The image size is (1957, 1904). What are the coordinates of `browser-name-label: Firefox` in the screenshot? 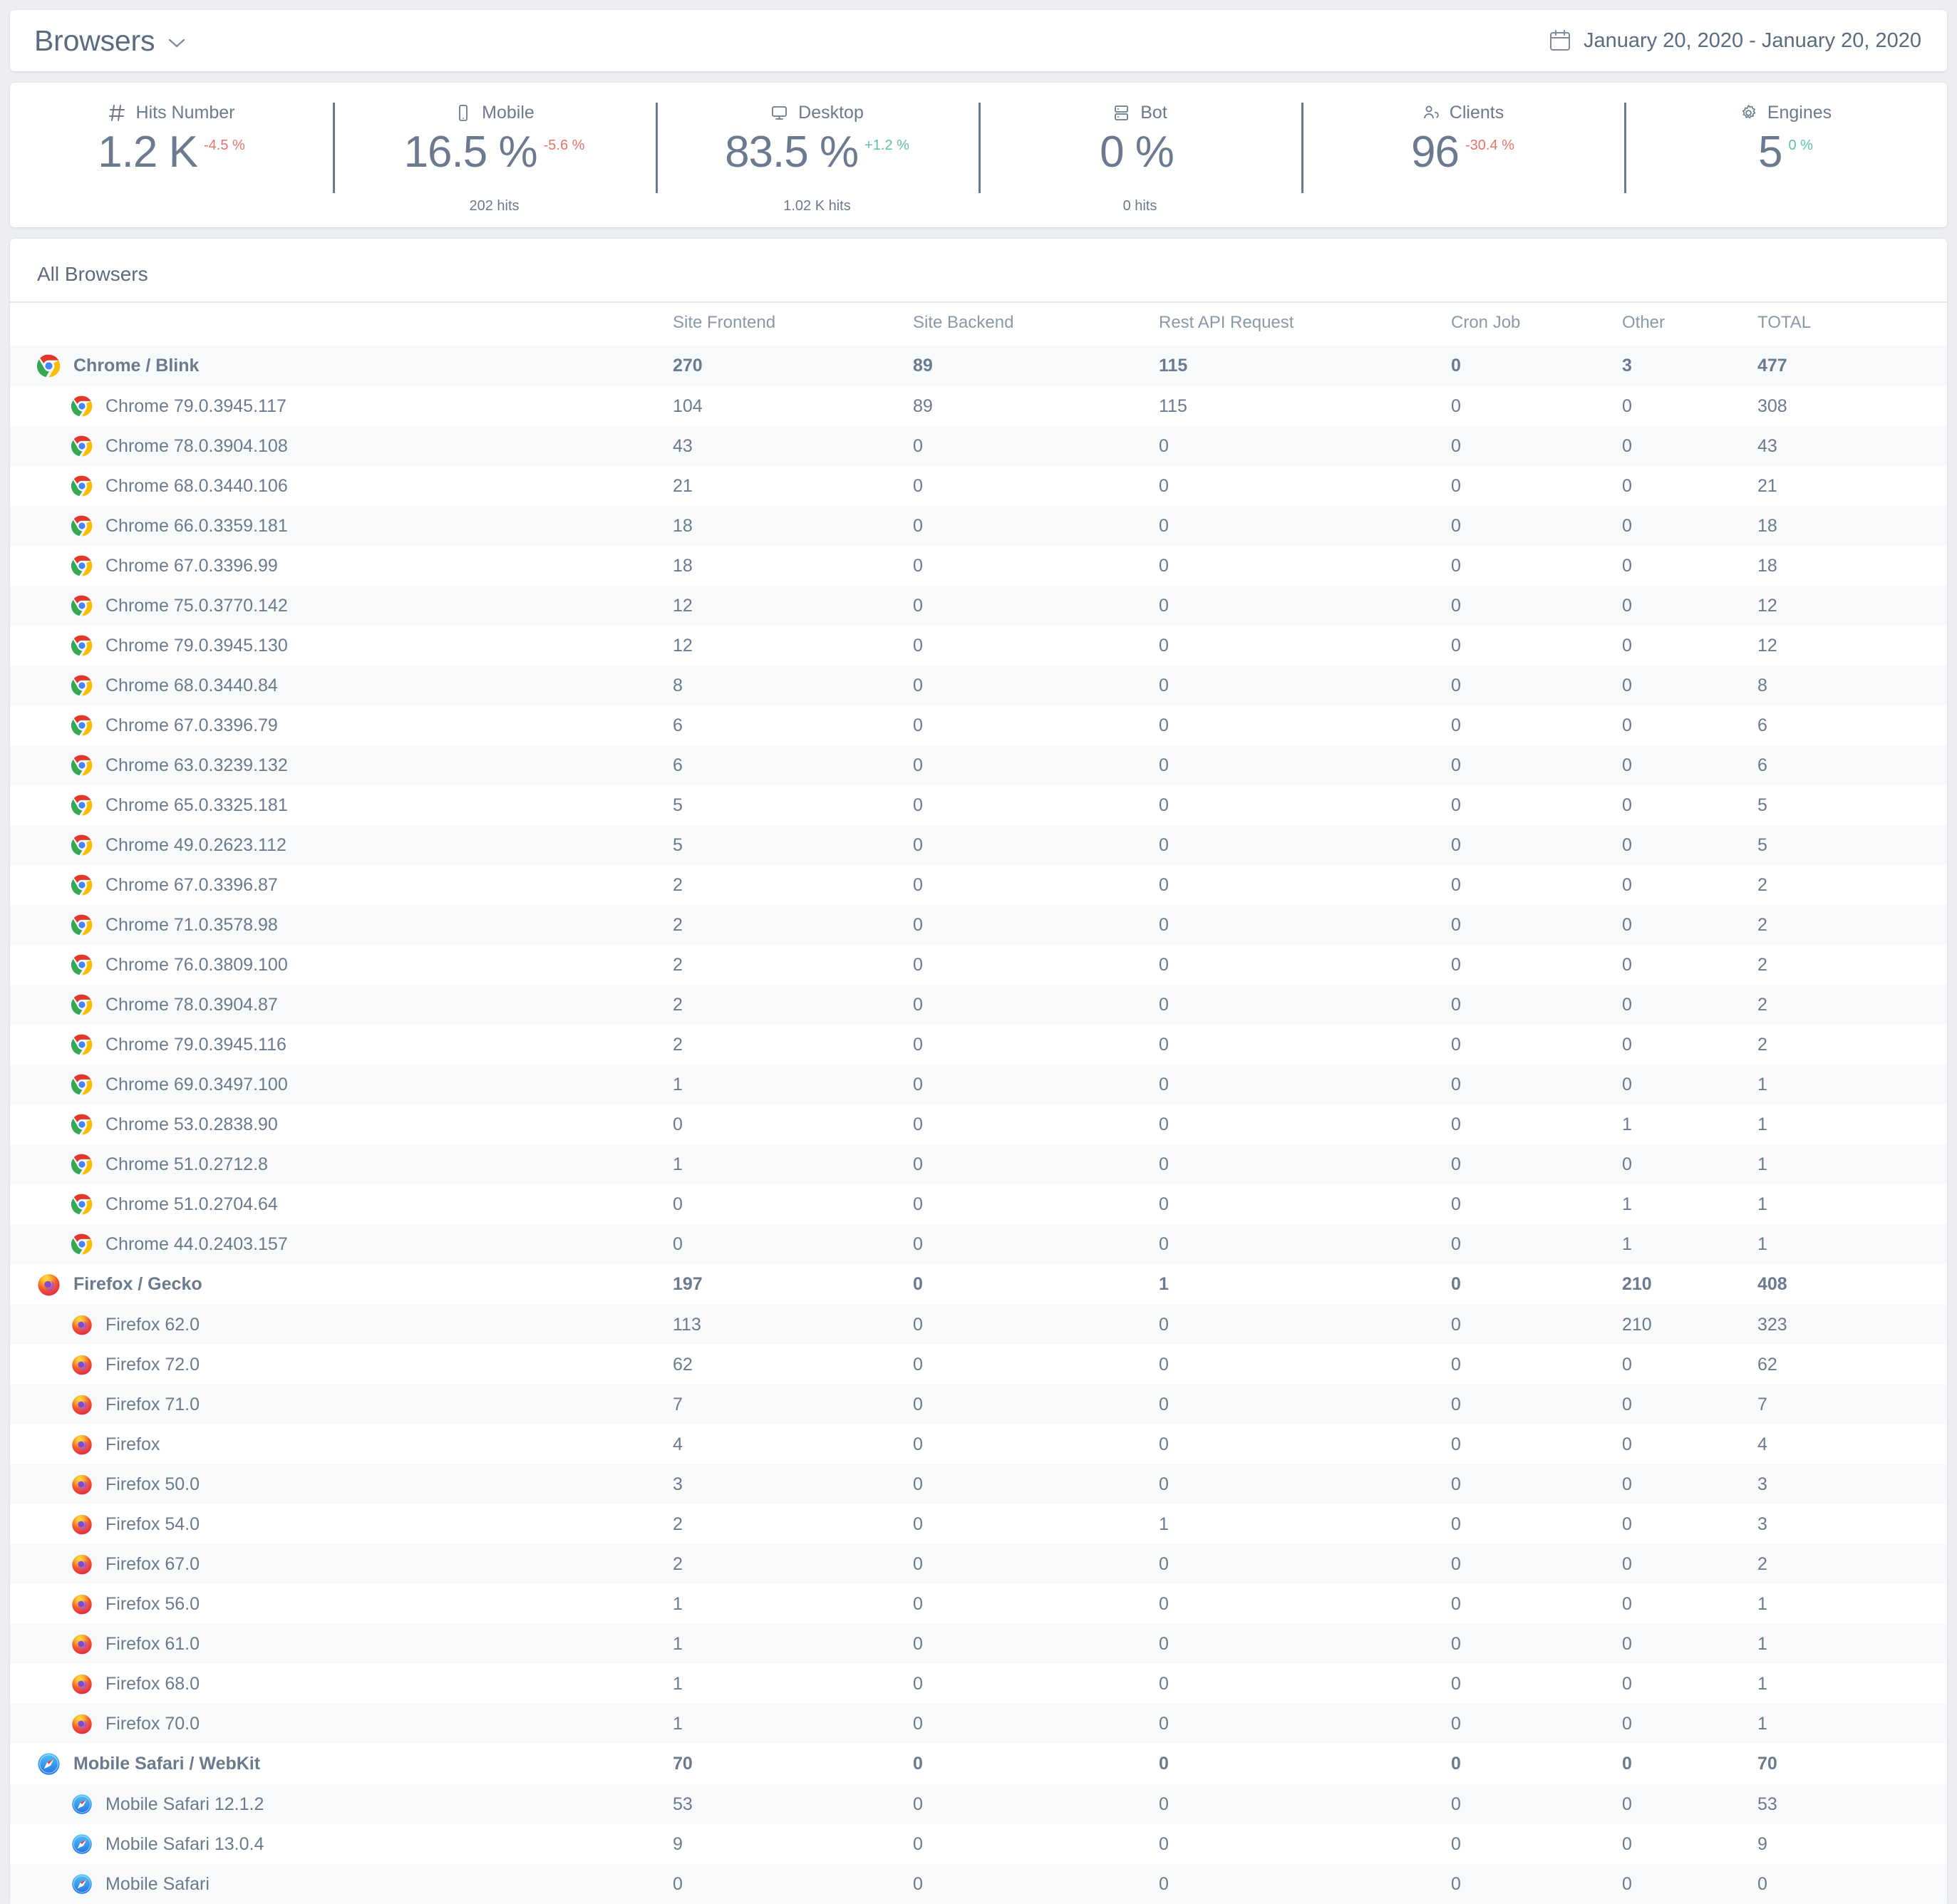 It's located at (133, 1444).